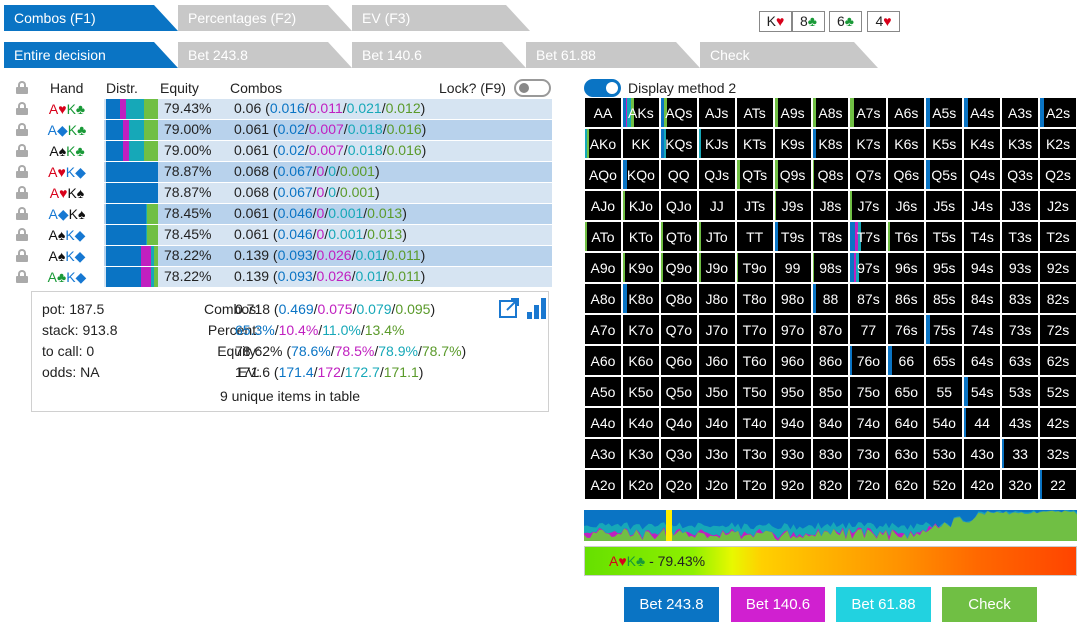  I want to click on range-cell-95s: 95s, so click(944, 267).